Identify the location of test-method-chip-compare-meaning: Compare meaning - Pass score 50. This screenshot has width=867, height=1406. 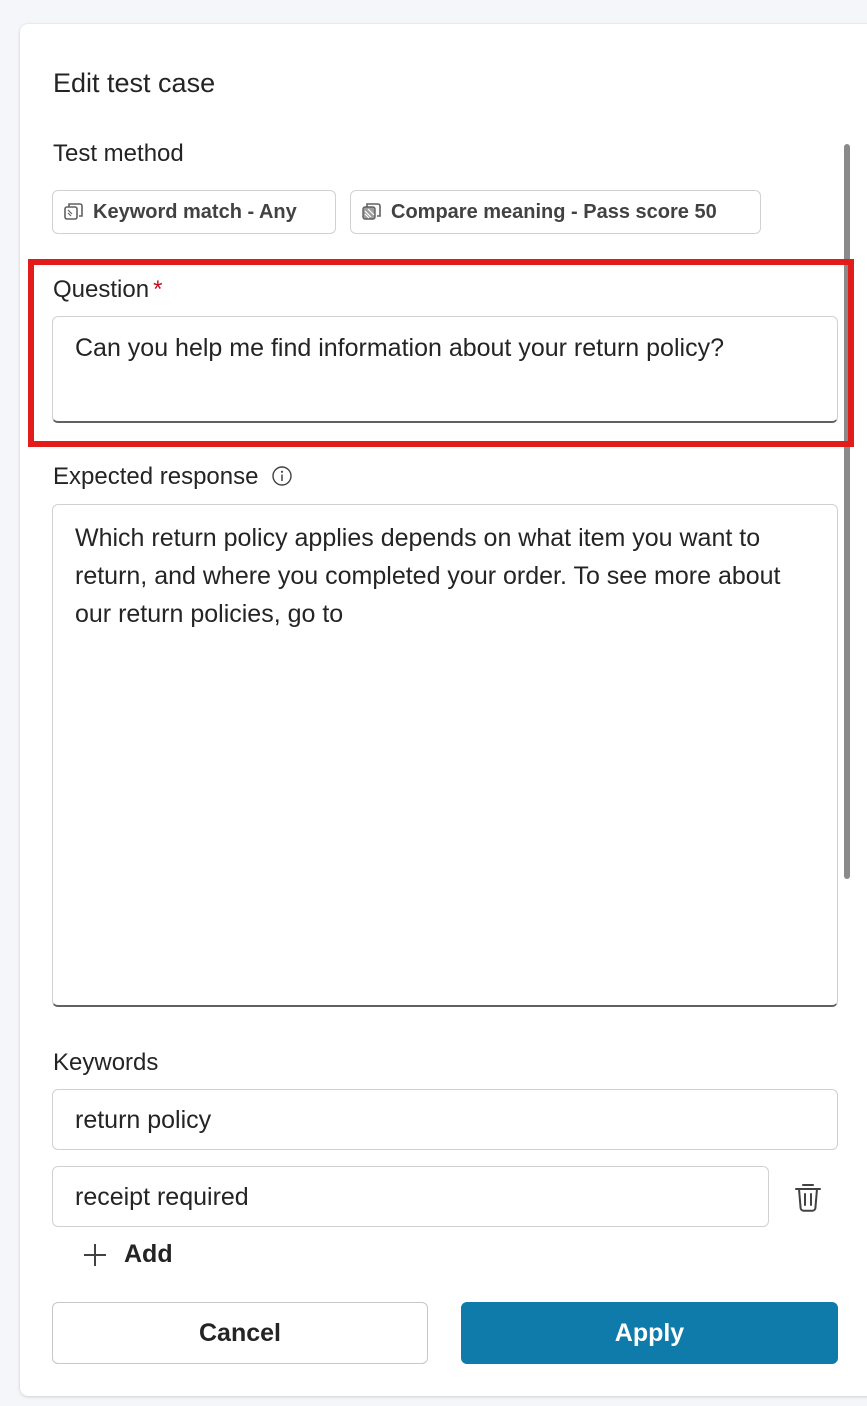
(555, 212).